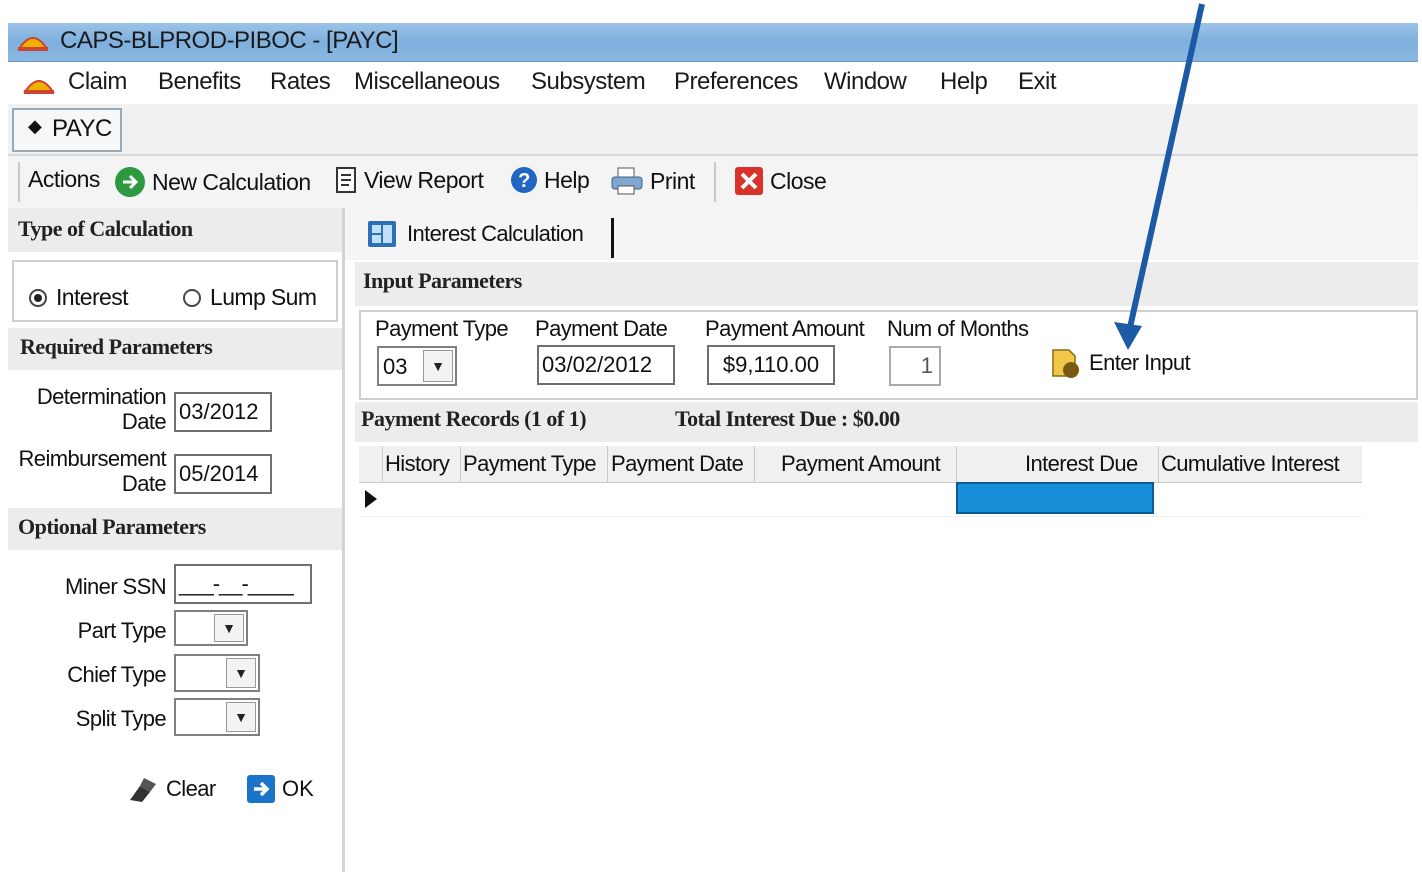 Image resolution: width=1422 pixels, height=872 pixels. What do you see at coordinates (92, 471) in the screenshot?
I see `reimbursement-date-label: Reimbursement Date` at bounding box center [92, 471].